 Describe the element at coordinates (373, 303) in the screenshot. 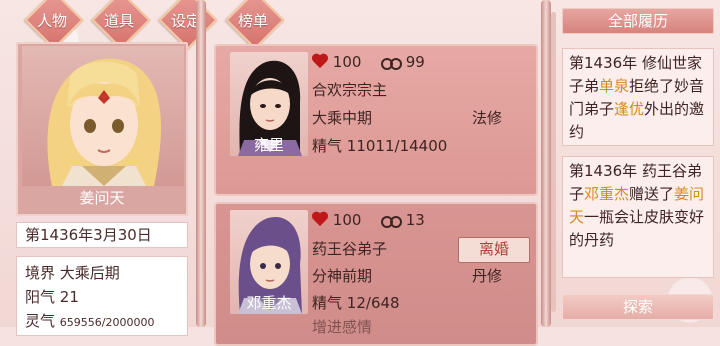

I see `essence-value: 12/648` at that location.